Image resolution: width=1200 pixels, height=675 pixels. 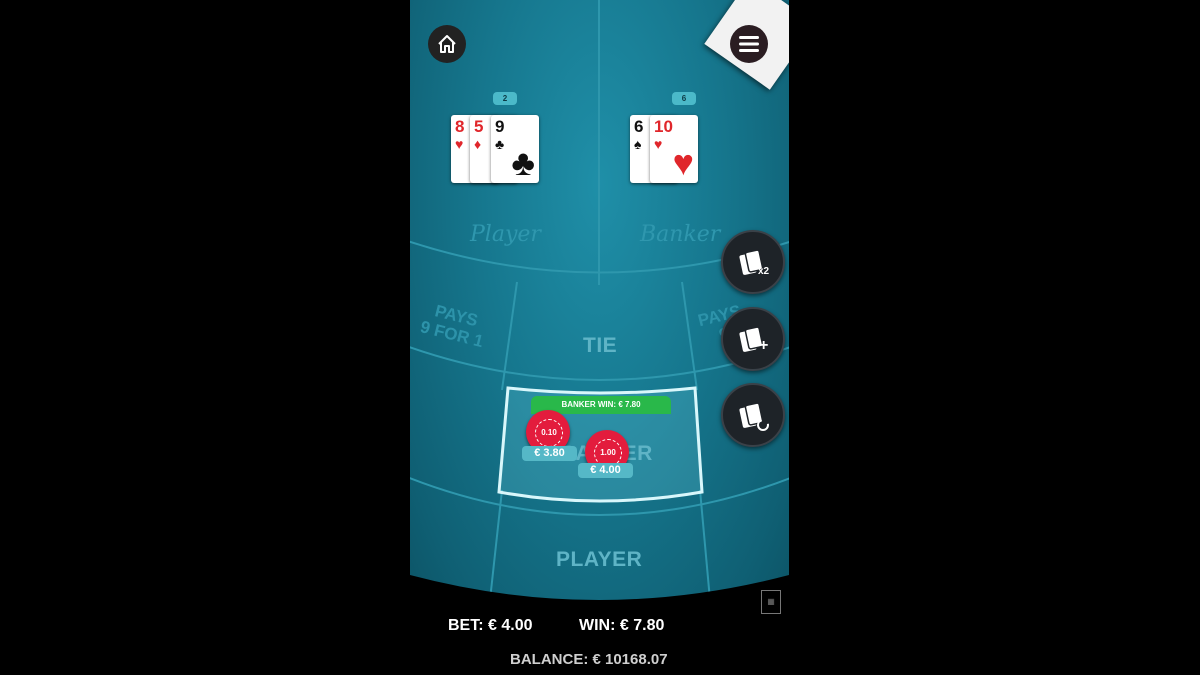 I want to click on win-display: WIN: € 7.80, so click(x=622, y=625).